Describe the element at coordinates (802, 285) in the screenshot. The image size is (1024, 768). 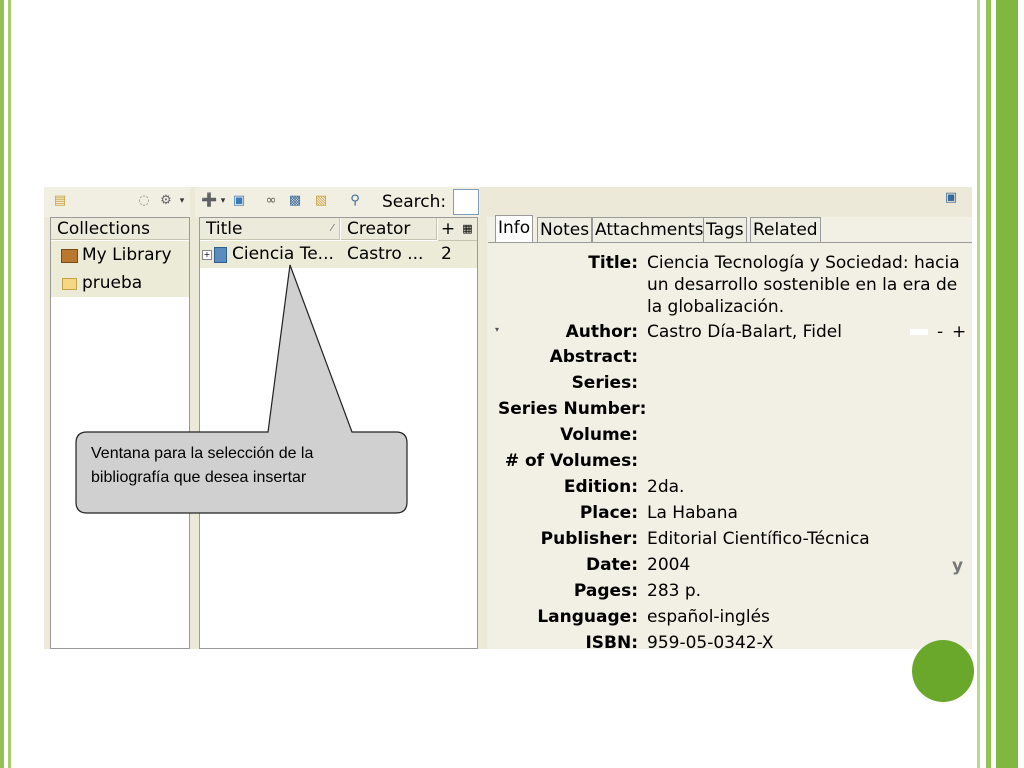
I see `field-value-title-line2: un desarrollo sostenible en la era de` at that location.